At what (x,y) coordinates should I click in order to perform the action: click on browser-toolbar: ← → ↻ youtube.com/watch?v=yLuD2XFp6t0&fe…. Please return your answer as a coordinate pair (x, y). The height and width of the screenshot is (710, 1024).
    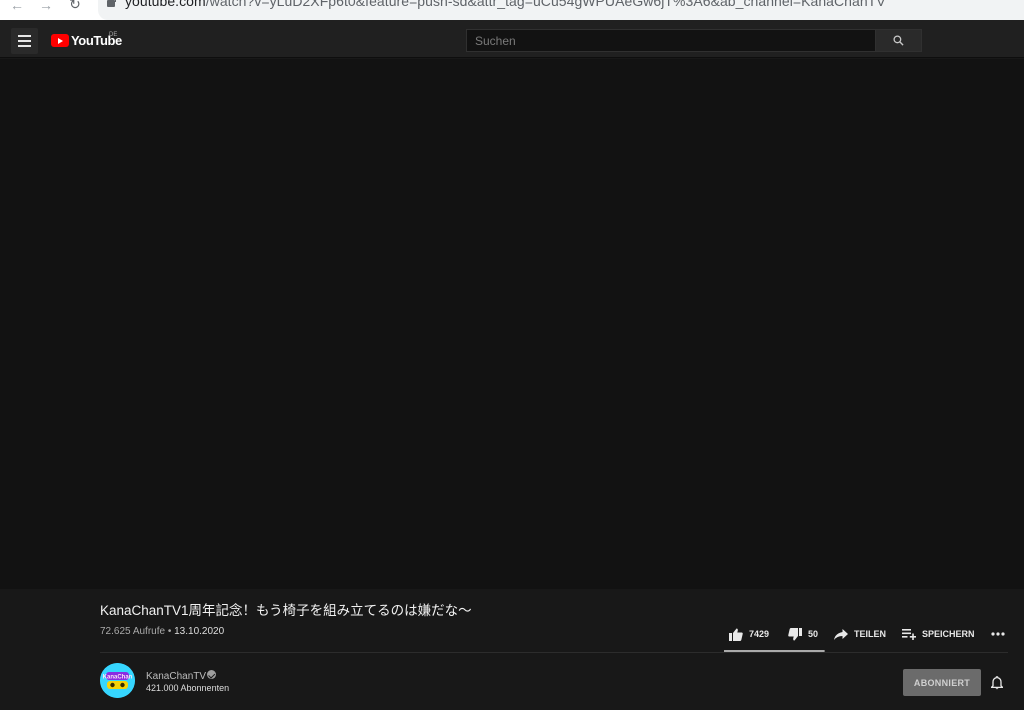
    Looking at the image, I should click on (512, 10).